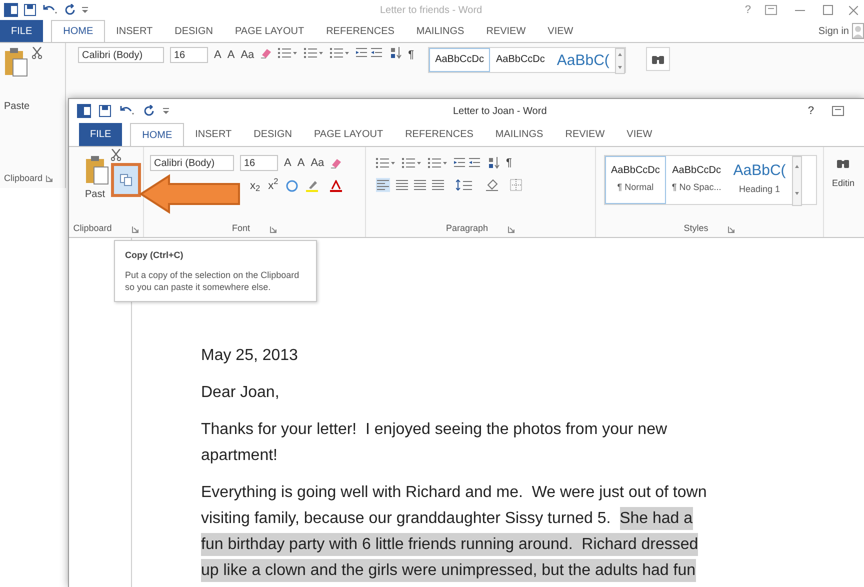  Describe the element at coordinates (255, 186) in the screenshot. I see `subscript-button: x$_{2}$` at that location.